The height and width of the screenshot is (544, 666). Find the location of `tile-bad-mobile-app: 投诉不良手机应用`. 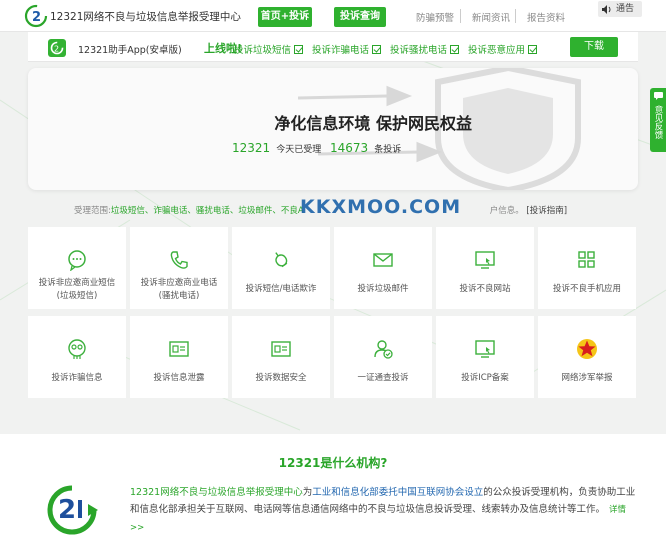

tile-bad-mobile-app: 投诉不良手机应用 is located at coordinates (587, 268).